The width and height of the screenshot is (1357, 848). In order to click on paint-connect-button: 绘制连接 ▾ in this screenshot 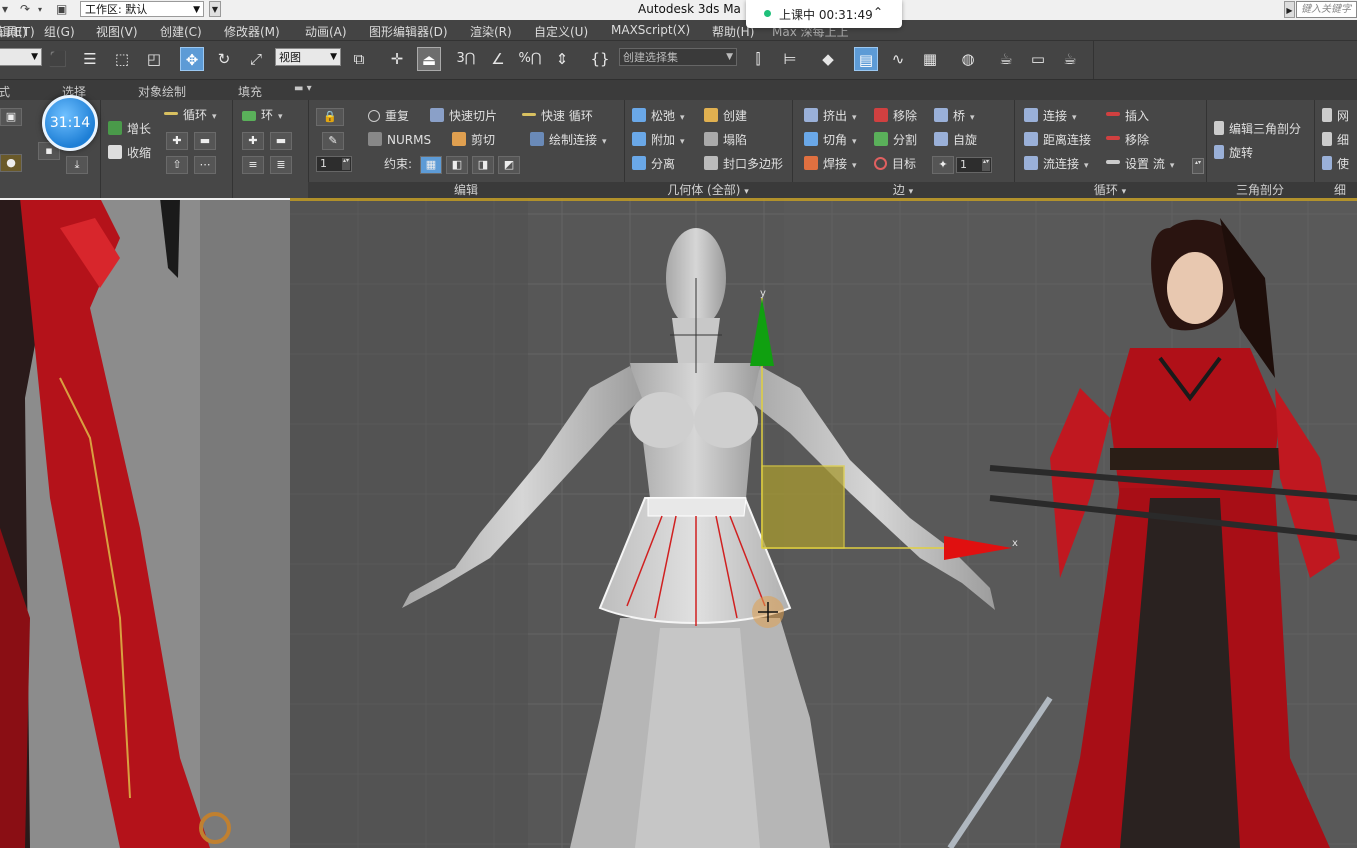, I will do `click(568, 140)`.